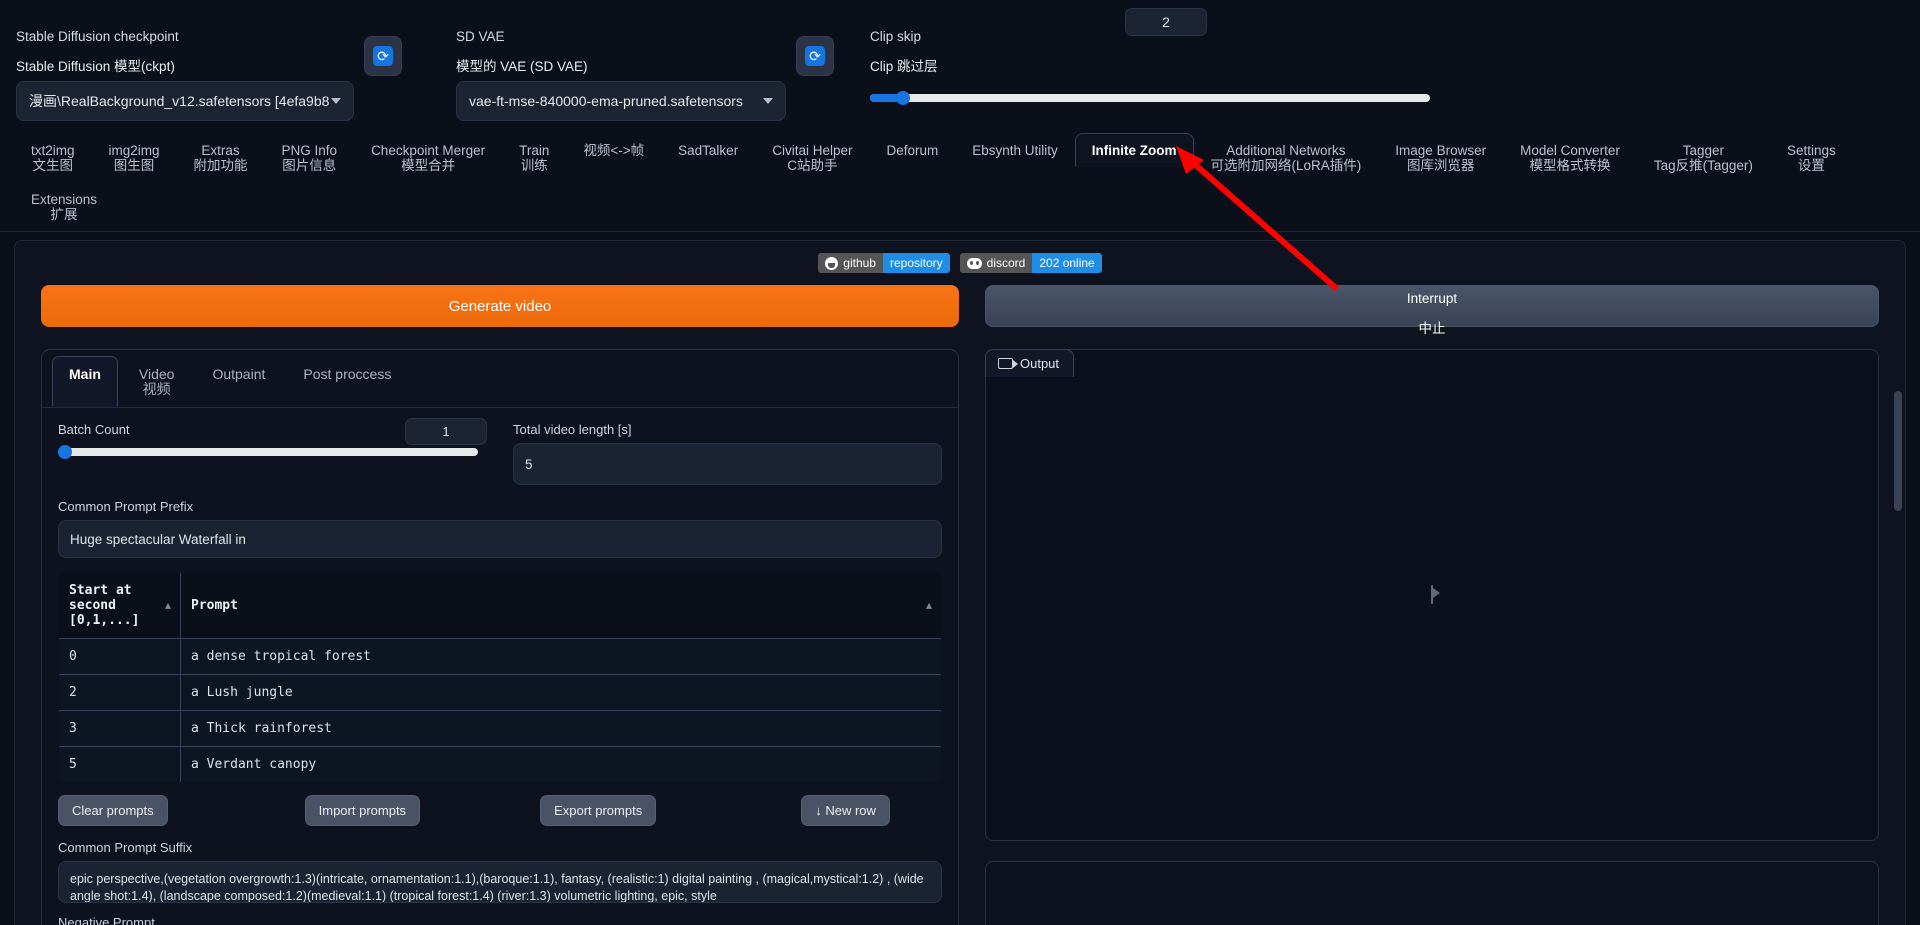 The height and width of the screenshot is (925, 1920). I want to click on subtab-post-proccess: Post proccess, so click(347, 381).